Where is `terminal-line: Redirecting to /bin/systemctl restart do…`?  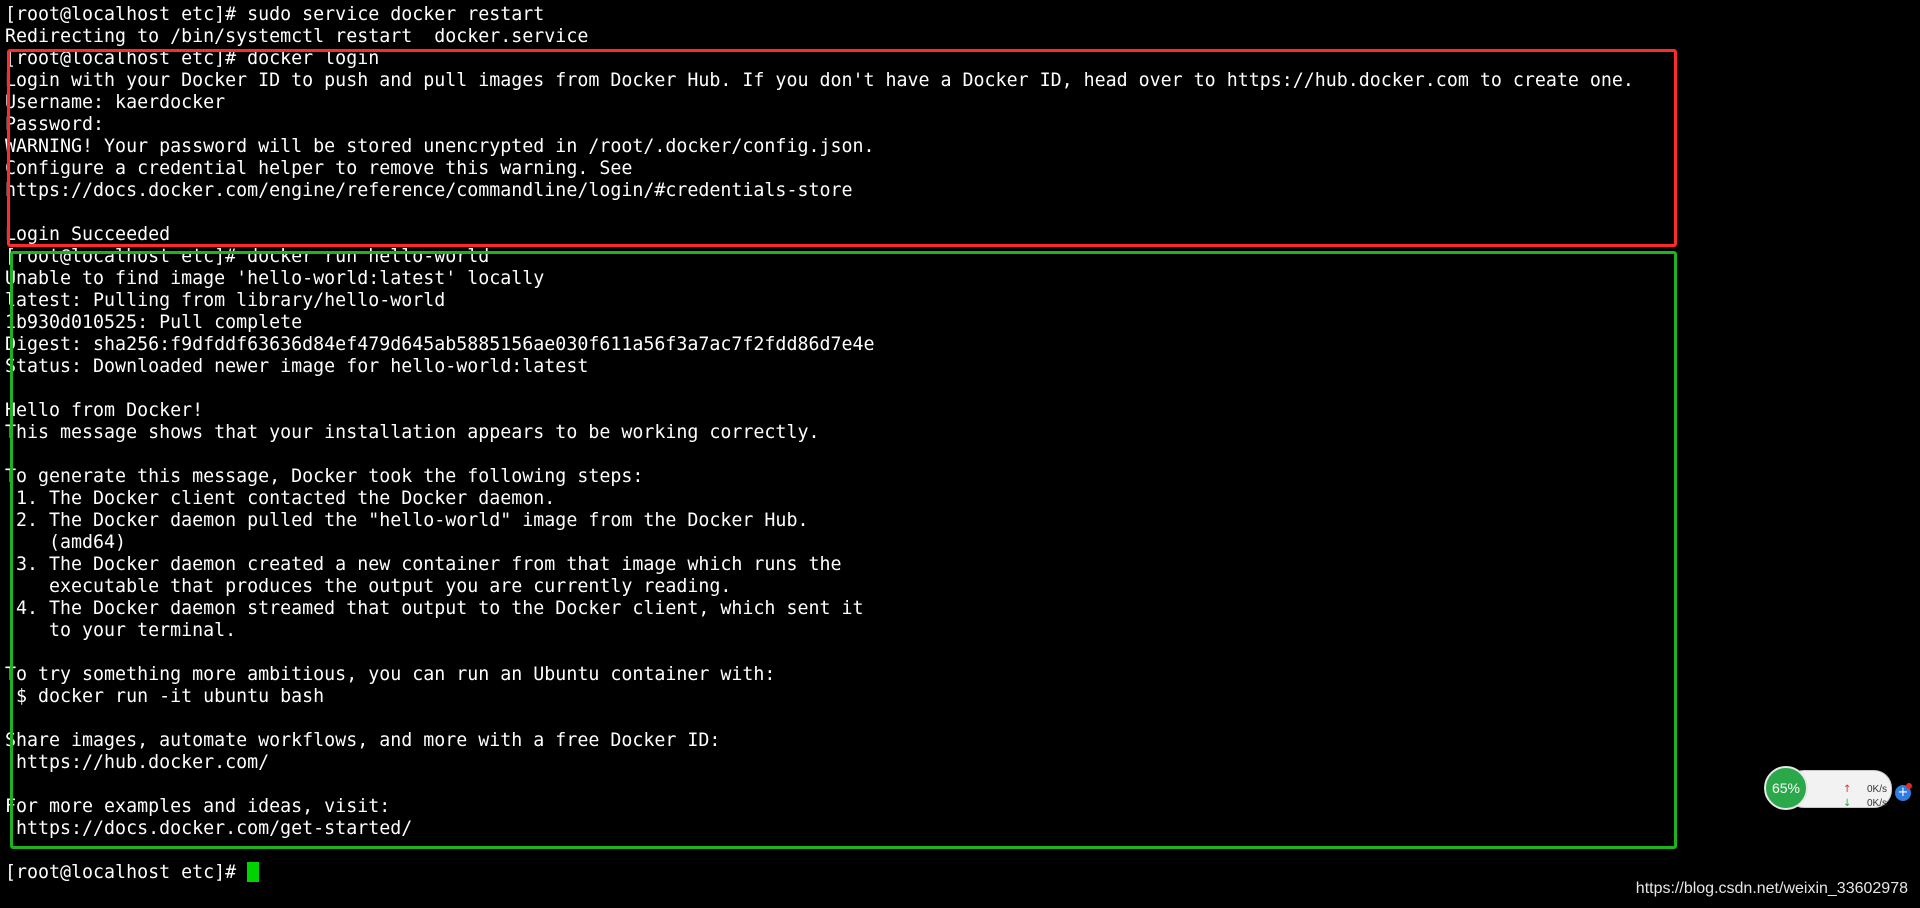 terminal-line: Redirecting to /bin/systemctl restart do… is located at coordinates (297, 36).